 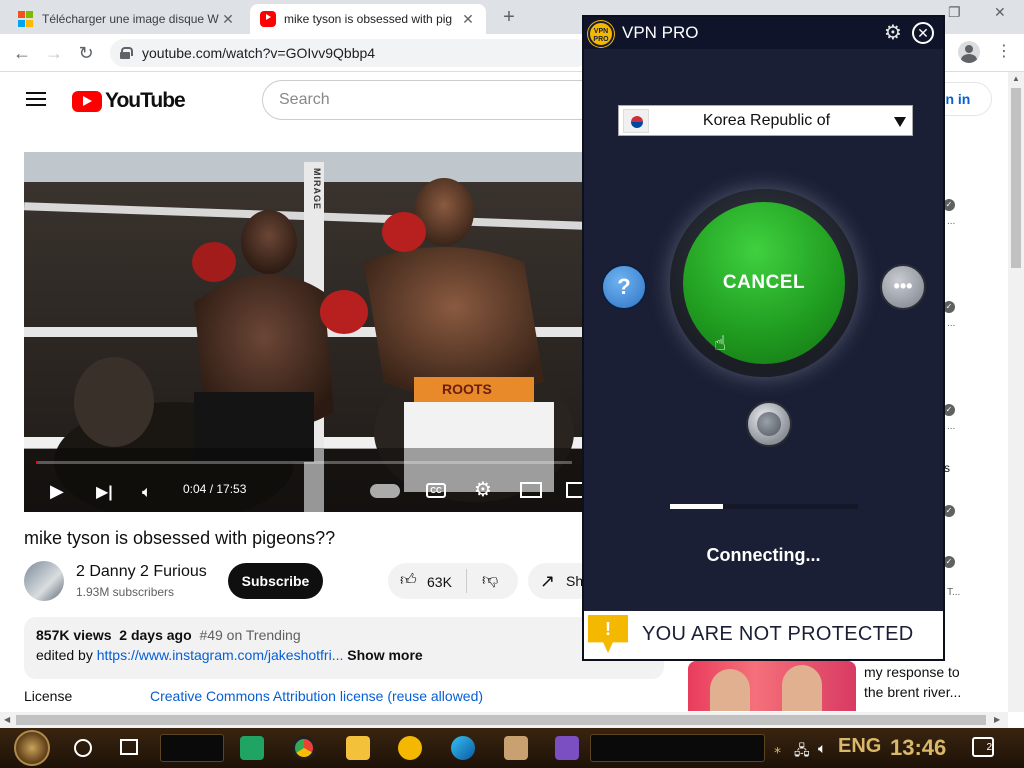 What do you see at coordinates (86, 53) in the screenshot?
I see `reload-button: ↻` at bounding box center [86, 53].